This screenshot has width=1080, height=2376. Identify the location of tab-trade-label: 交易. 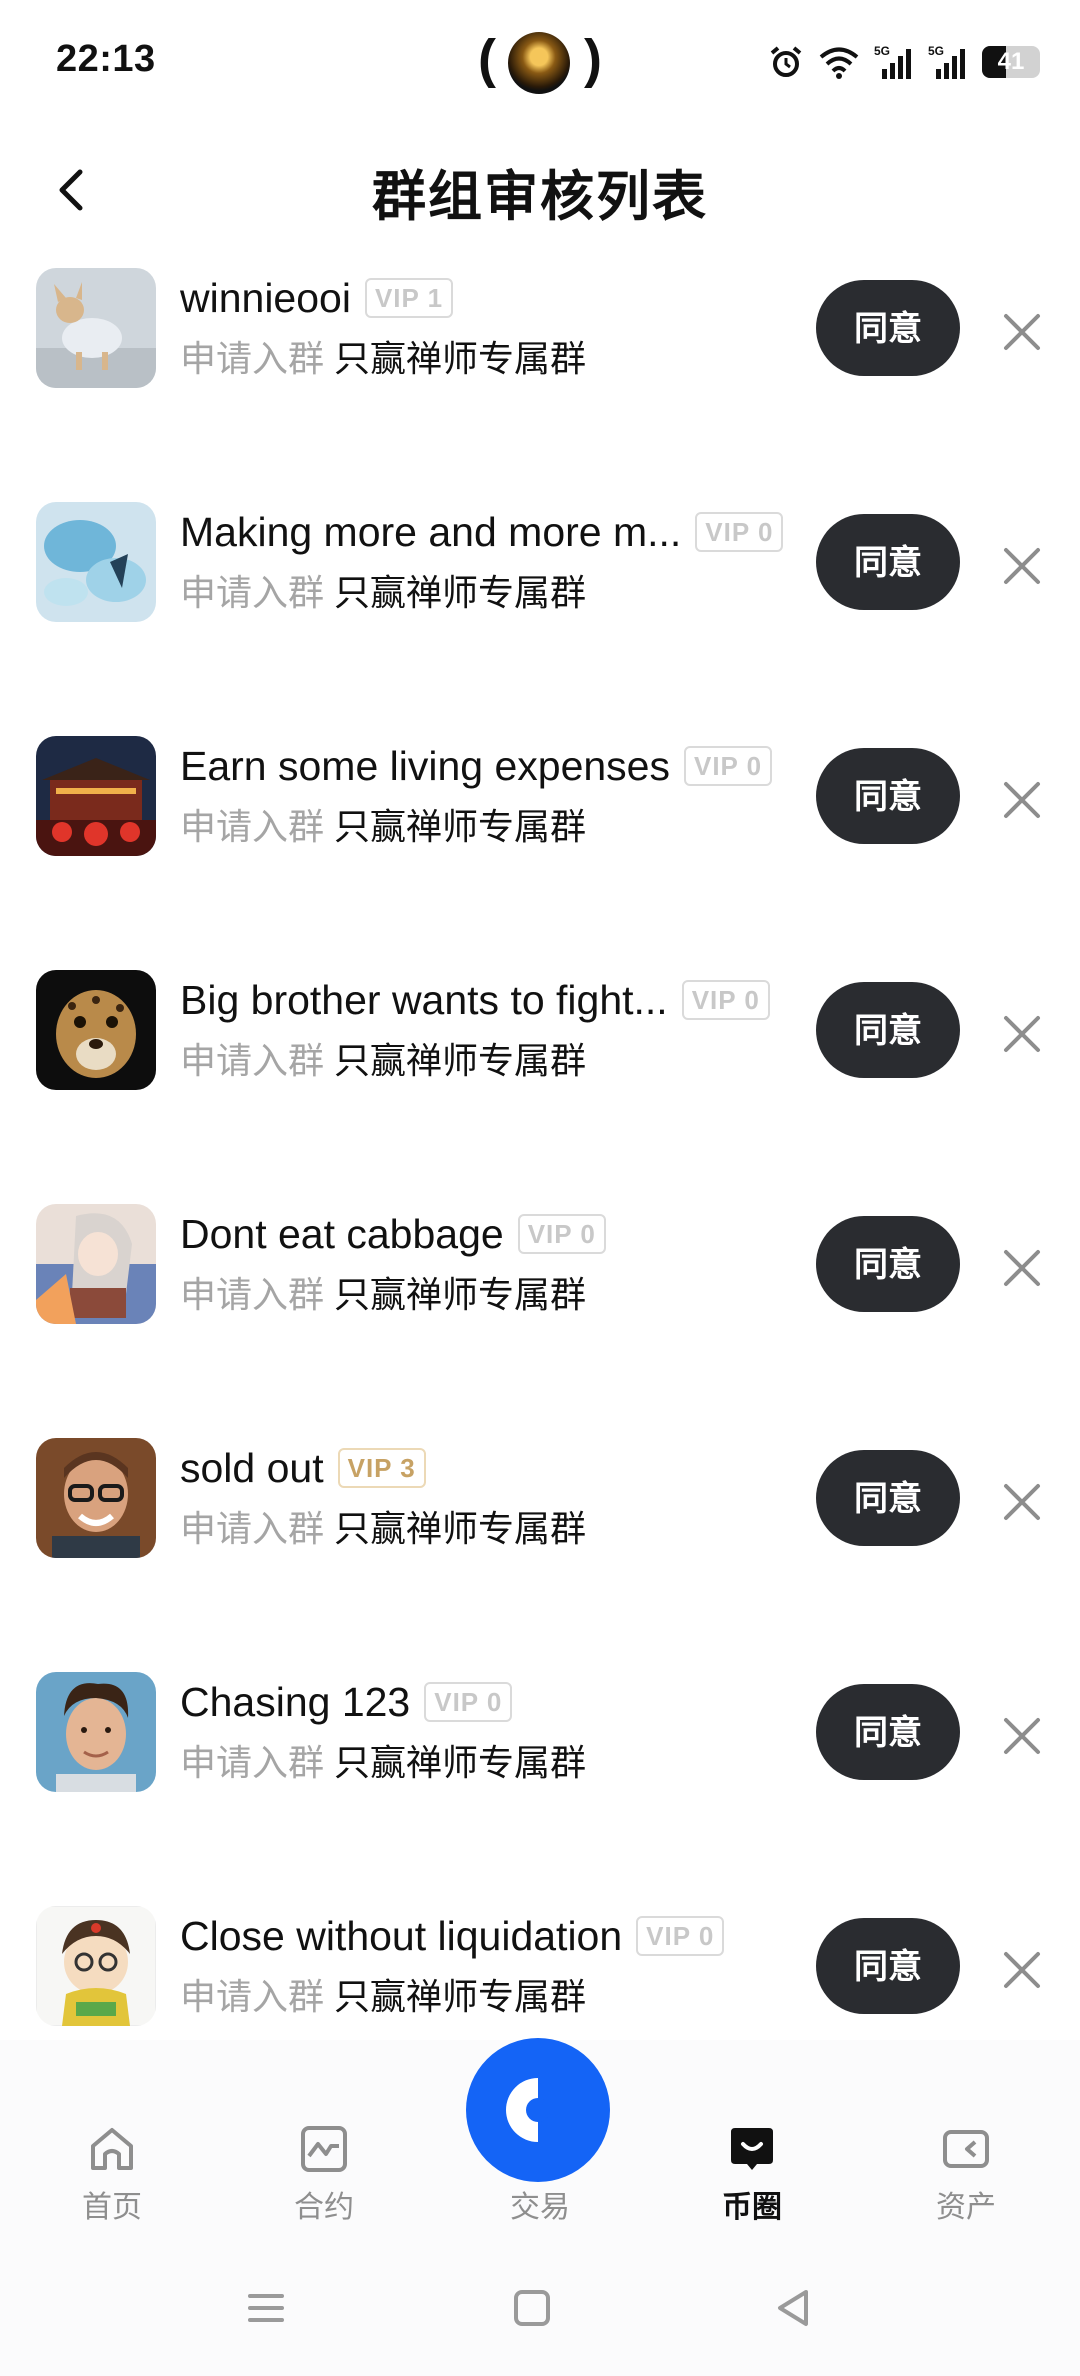
(540, 2207).